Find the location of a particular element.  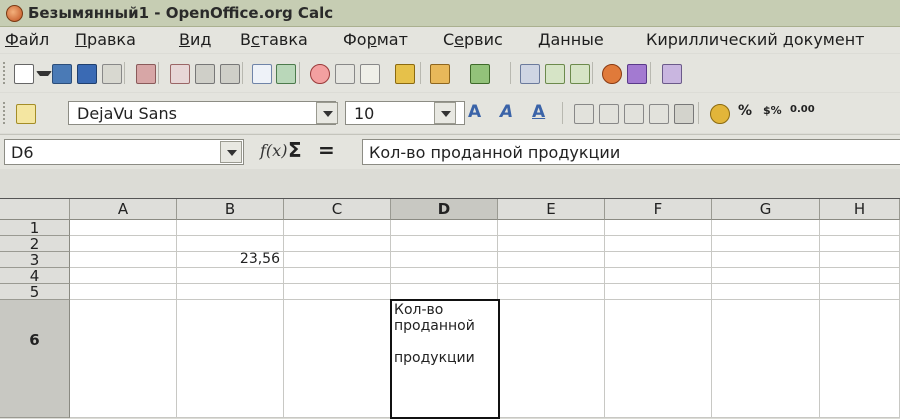

name-box-dropdown-button is located at coordinates (231, 152).